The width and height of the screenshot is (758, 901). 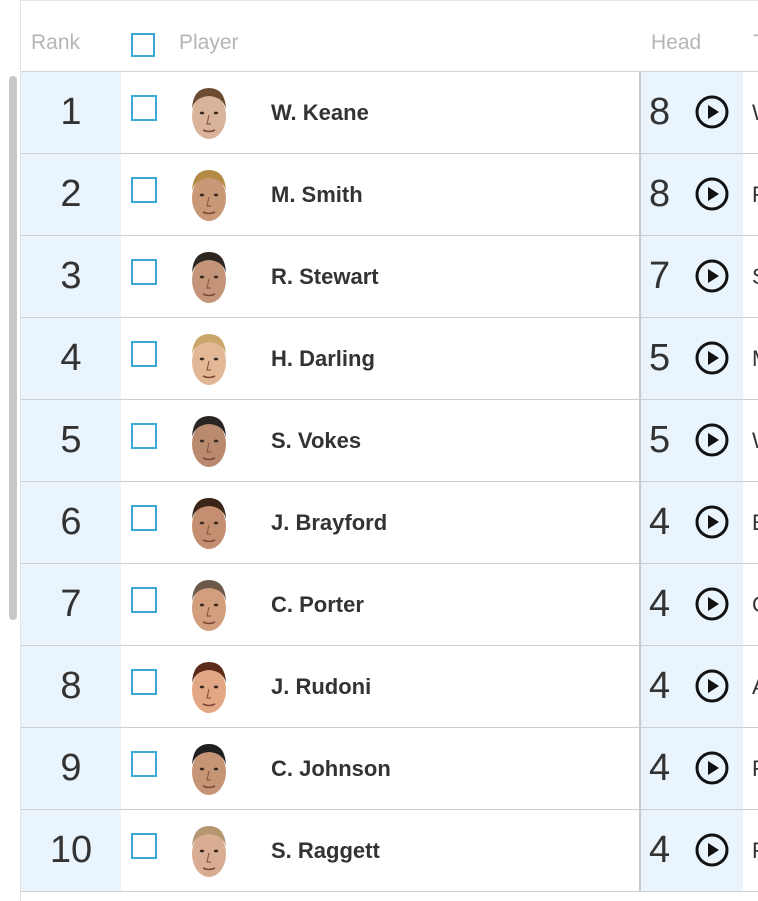 What do you see at coordinates (71, 112) in the screenshot?
I see `rank-value: 1` at bounding box center [71, 112].